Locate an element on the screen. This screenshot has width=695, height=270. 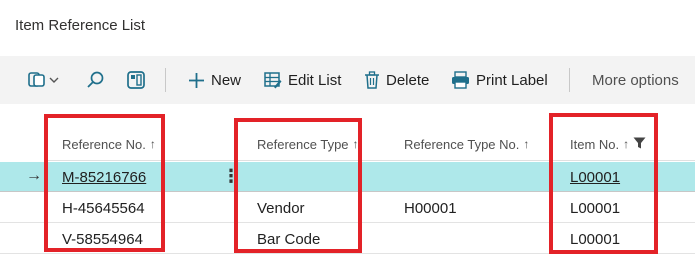
table-row: H-45645564 Vendor H00001 L00001 is located at coordinates (347, 208).